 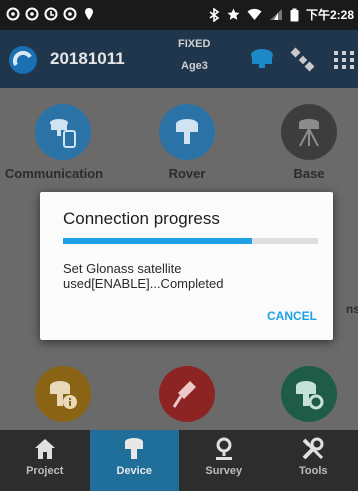 I want to click on tile-communication: Communication, so click(x=56, y=142).